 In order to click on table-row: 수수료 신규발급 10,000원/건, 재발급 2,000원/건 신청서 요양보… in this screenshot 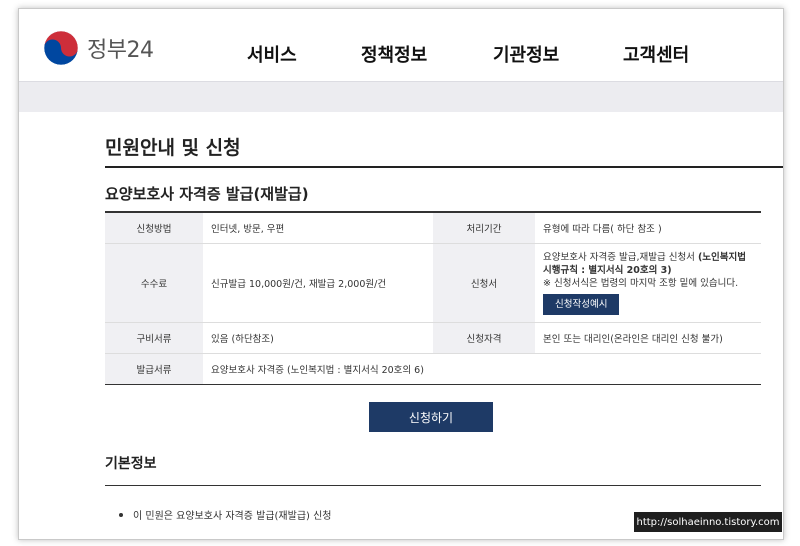, I will do `click(433, 283)`.